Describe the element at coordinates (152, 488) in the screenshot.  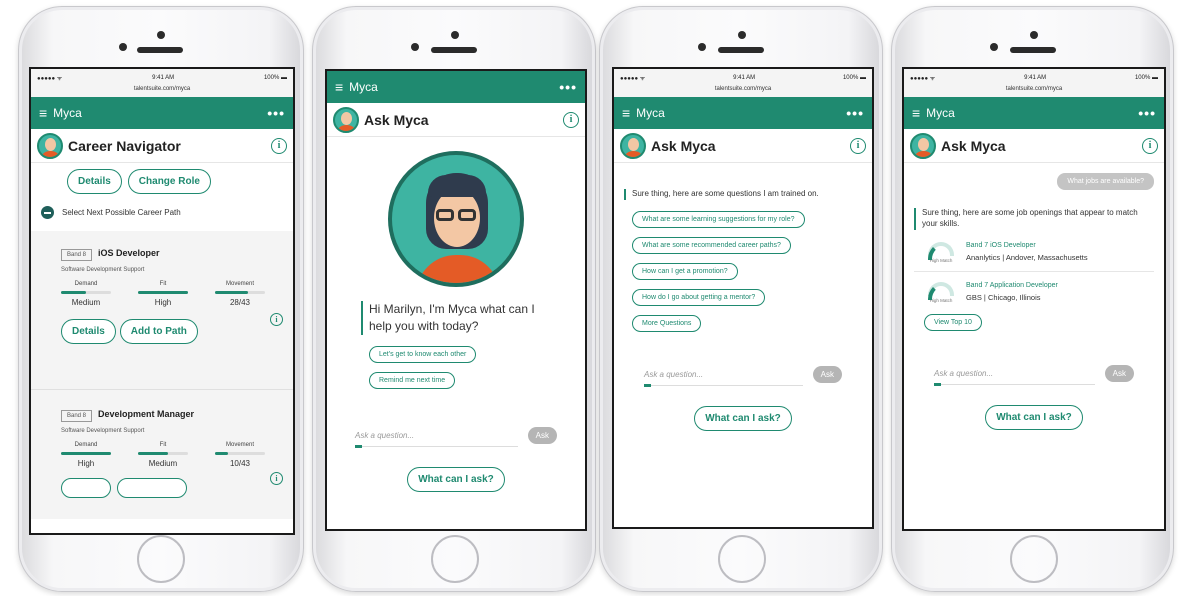
I see `add-to-path-button` at that location.